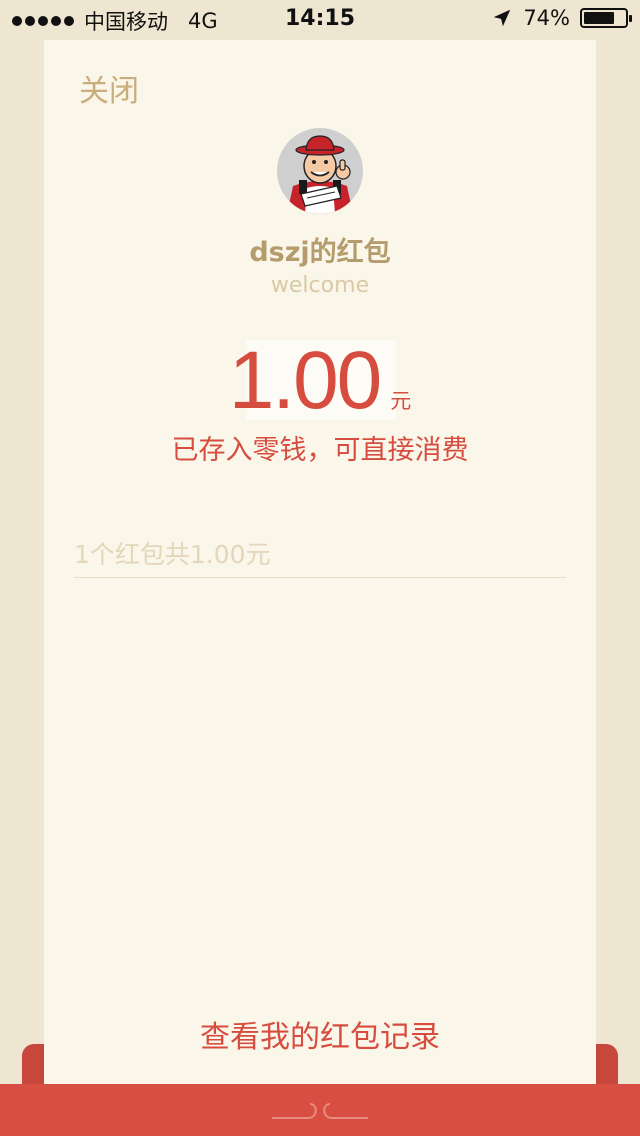 This screenshot has height=1136, width=640. What do you see at coordinates (320, 447) in the screenshot?
I see `deposit-notice: 已存入零钱，可直接消费` at bounding box center [320, 447].